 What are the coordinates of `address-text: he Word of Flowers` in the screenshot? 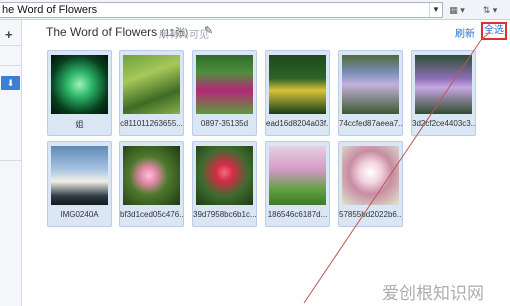 It's located at (50, 10).